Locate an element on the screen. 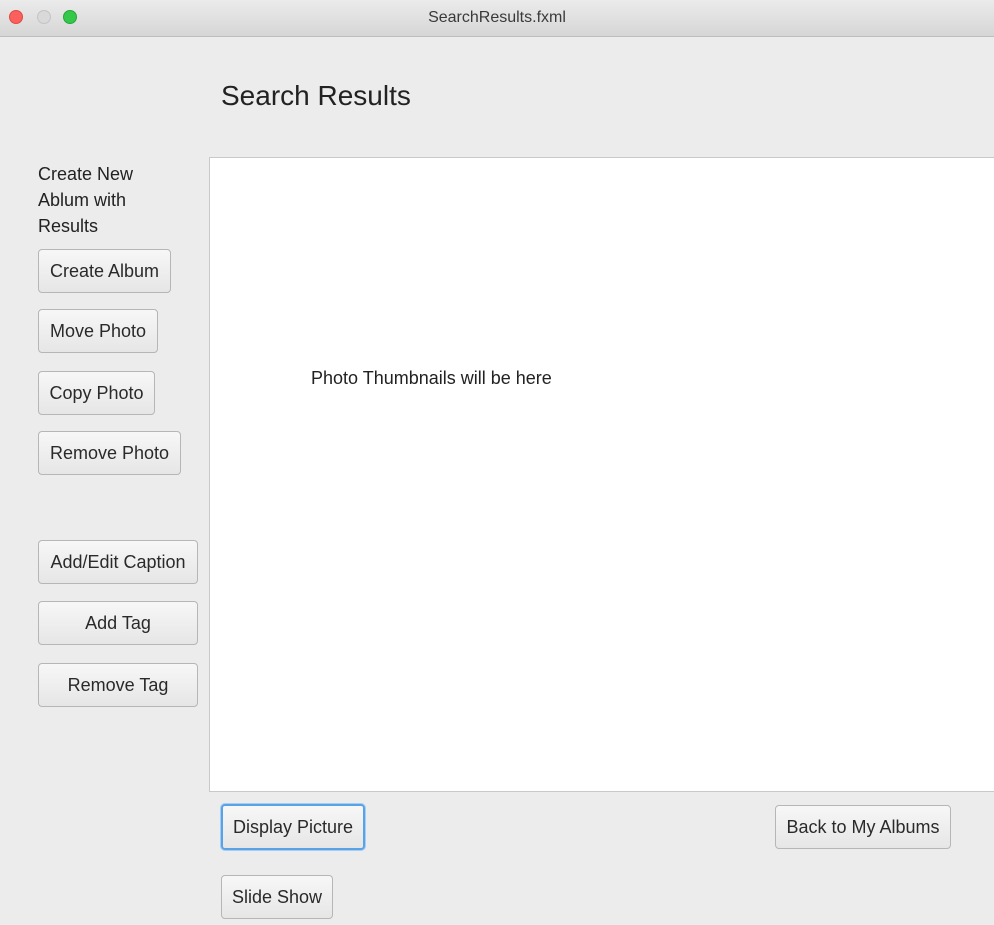  window-title: SearchResults.fxml is located at coordinates (497, 17).